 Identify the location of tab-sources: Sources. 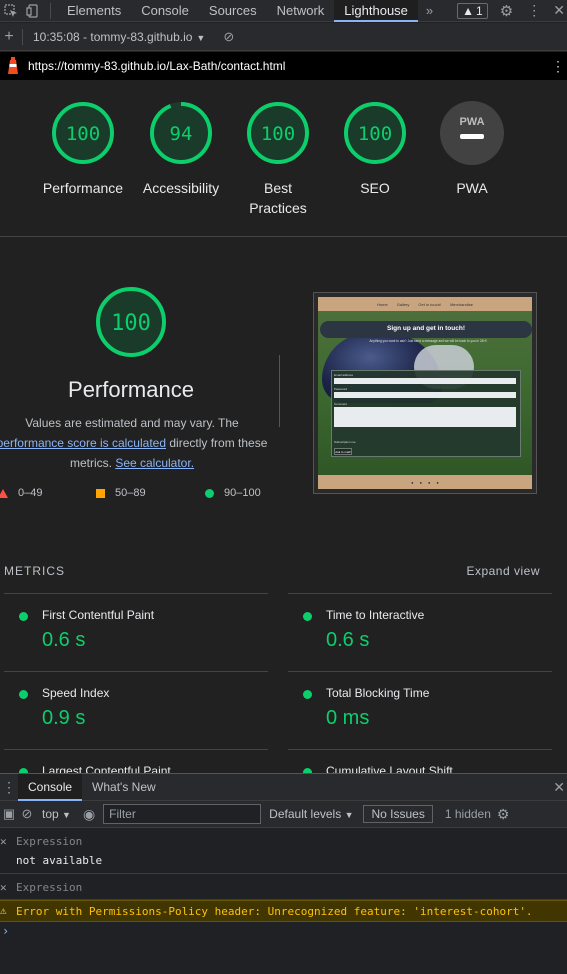
(233, 11).